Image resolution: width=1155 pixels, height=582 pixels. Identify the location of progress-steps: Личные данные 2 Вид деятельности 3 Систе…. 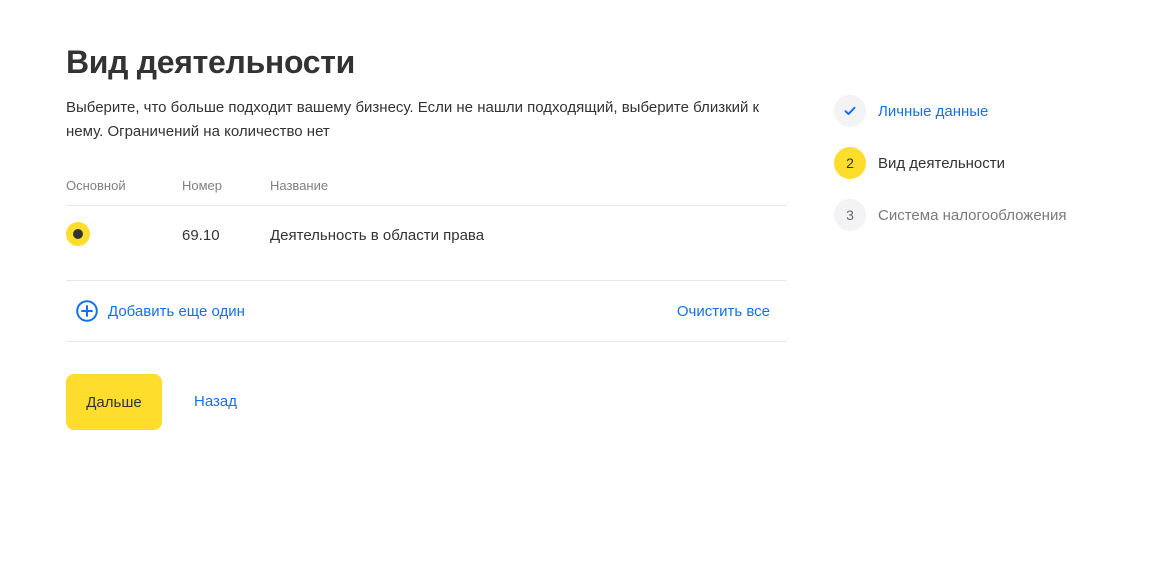
(984, 173).